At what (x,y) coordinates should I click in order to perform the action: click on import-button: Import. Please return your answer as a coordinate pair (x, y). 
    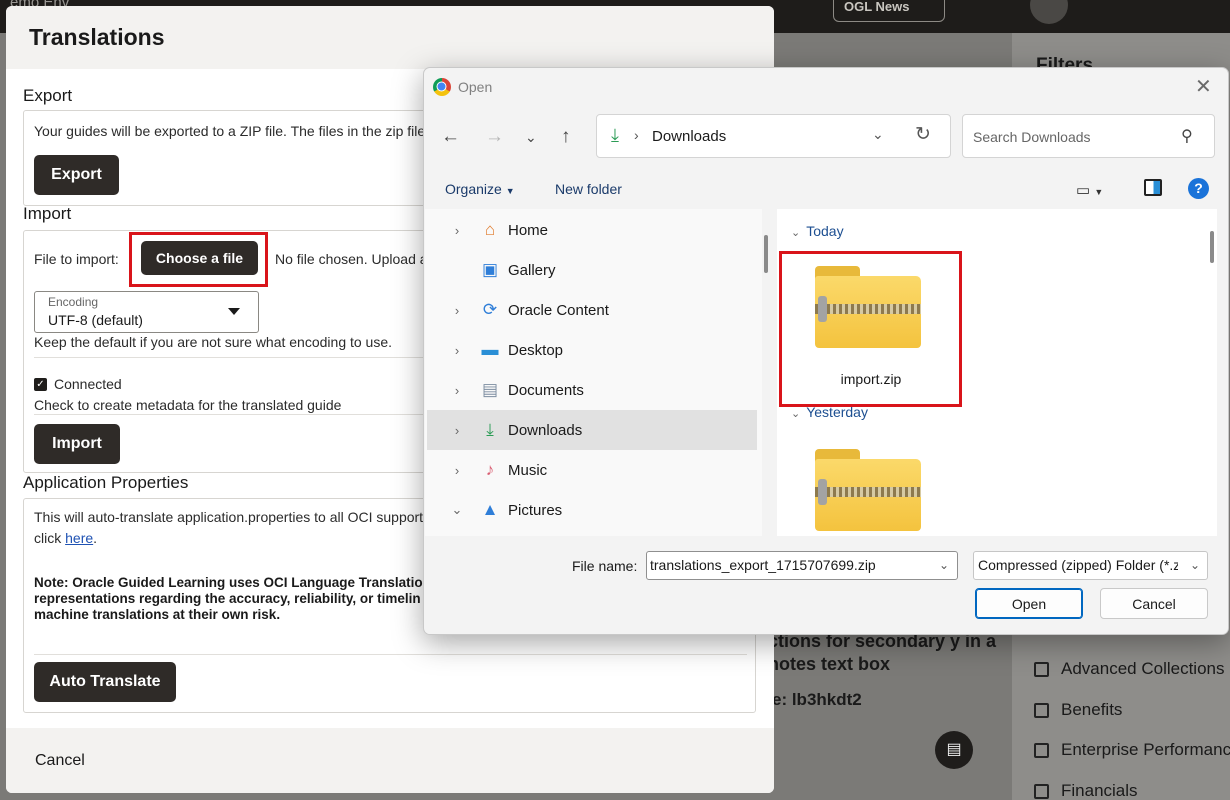
    Looking at the image, I should click on (77, 444).